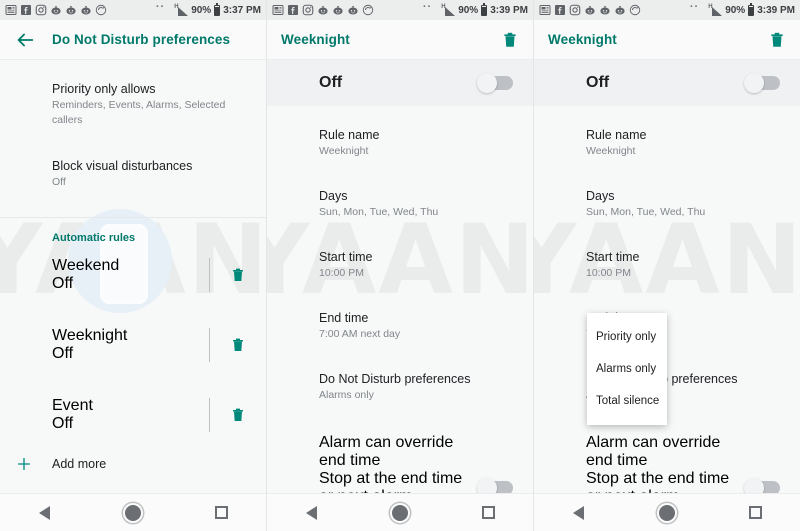 The width and height of the screenshot is (800, 531). Describe the element at coordinates (133, 345) in the screenshot. I see `list-item-rule-weeknight: Weeknight Off` at that location.